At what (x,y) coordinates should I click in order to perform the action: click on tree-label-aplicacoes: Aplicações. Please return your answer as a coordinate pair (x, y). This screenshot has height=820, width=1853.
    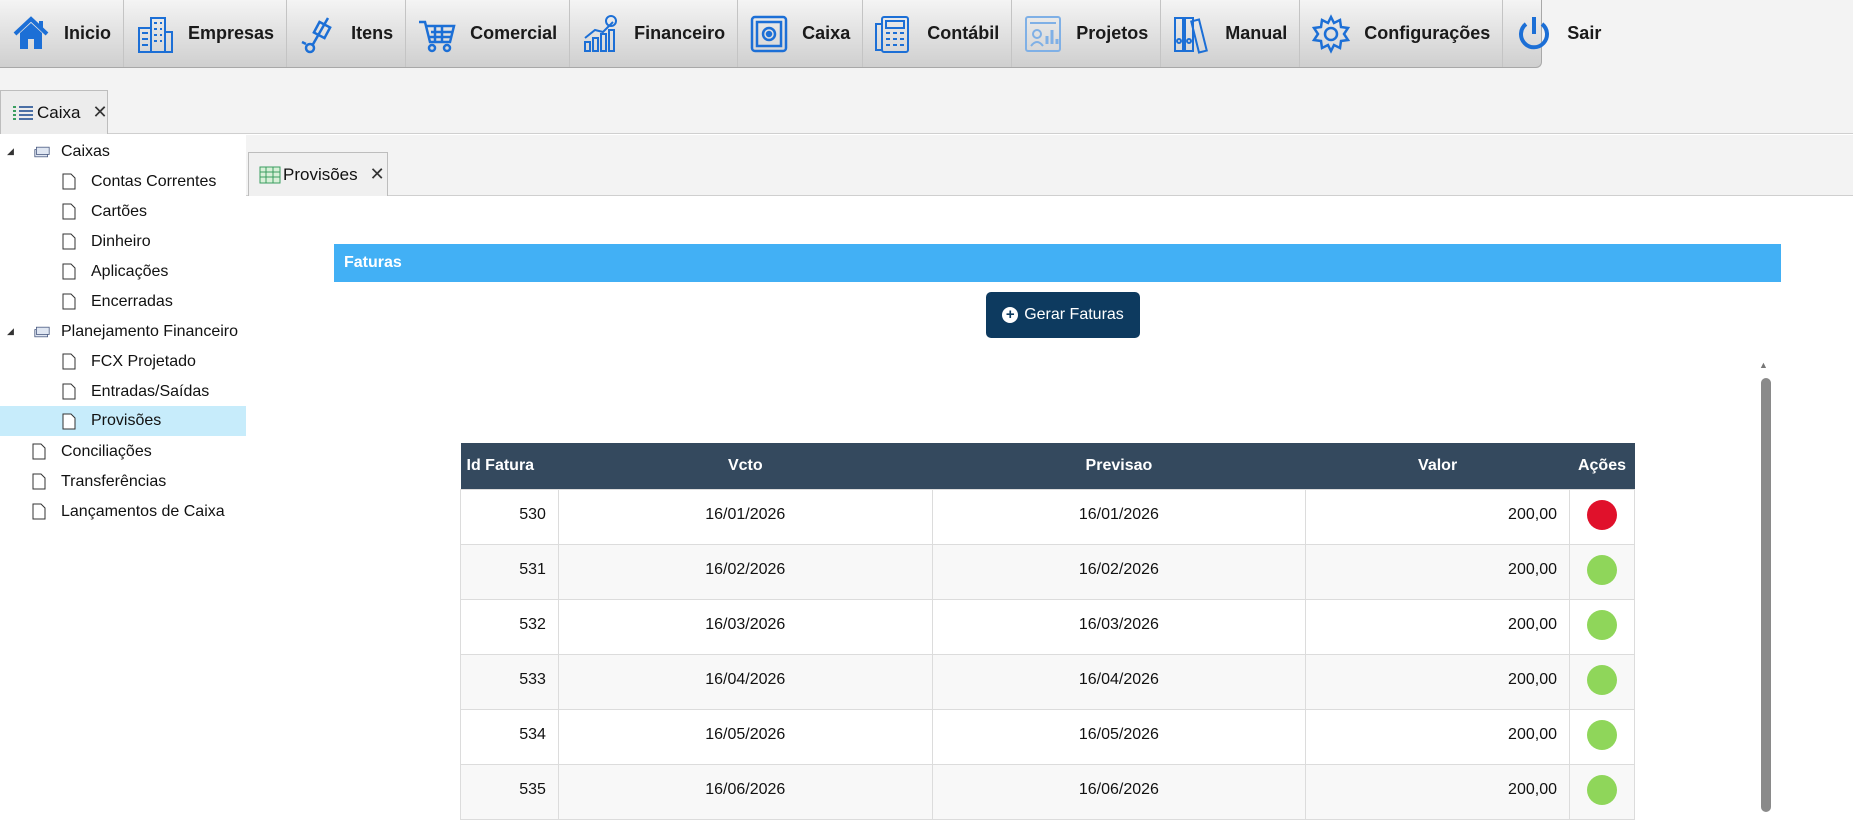
    Looking at the image, I should click on (130, 271).